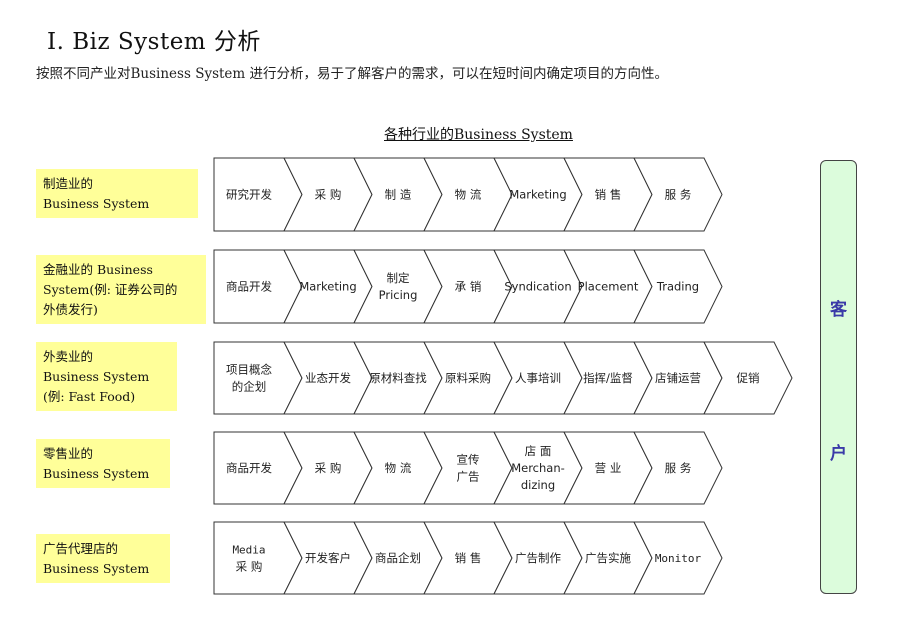  I want to click on value-chain-row: 项目概念的企划 业态开发 原材料查找 原料采购 人事培训 指挥/监督 店铺运营 促销, so click(503, 378).